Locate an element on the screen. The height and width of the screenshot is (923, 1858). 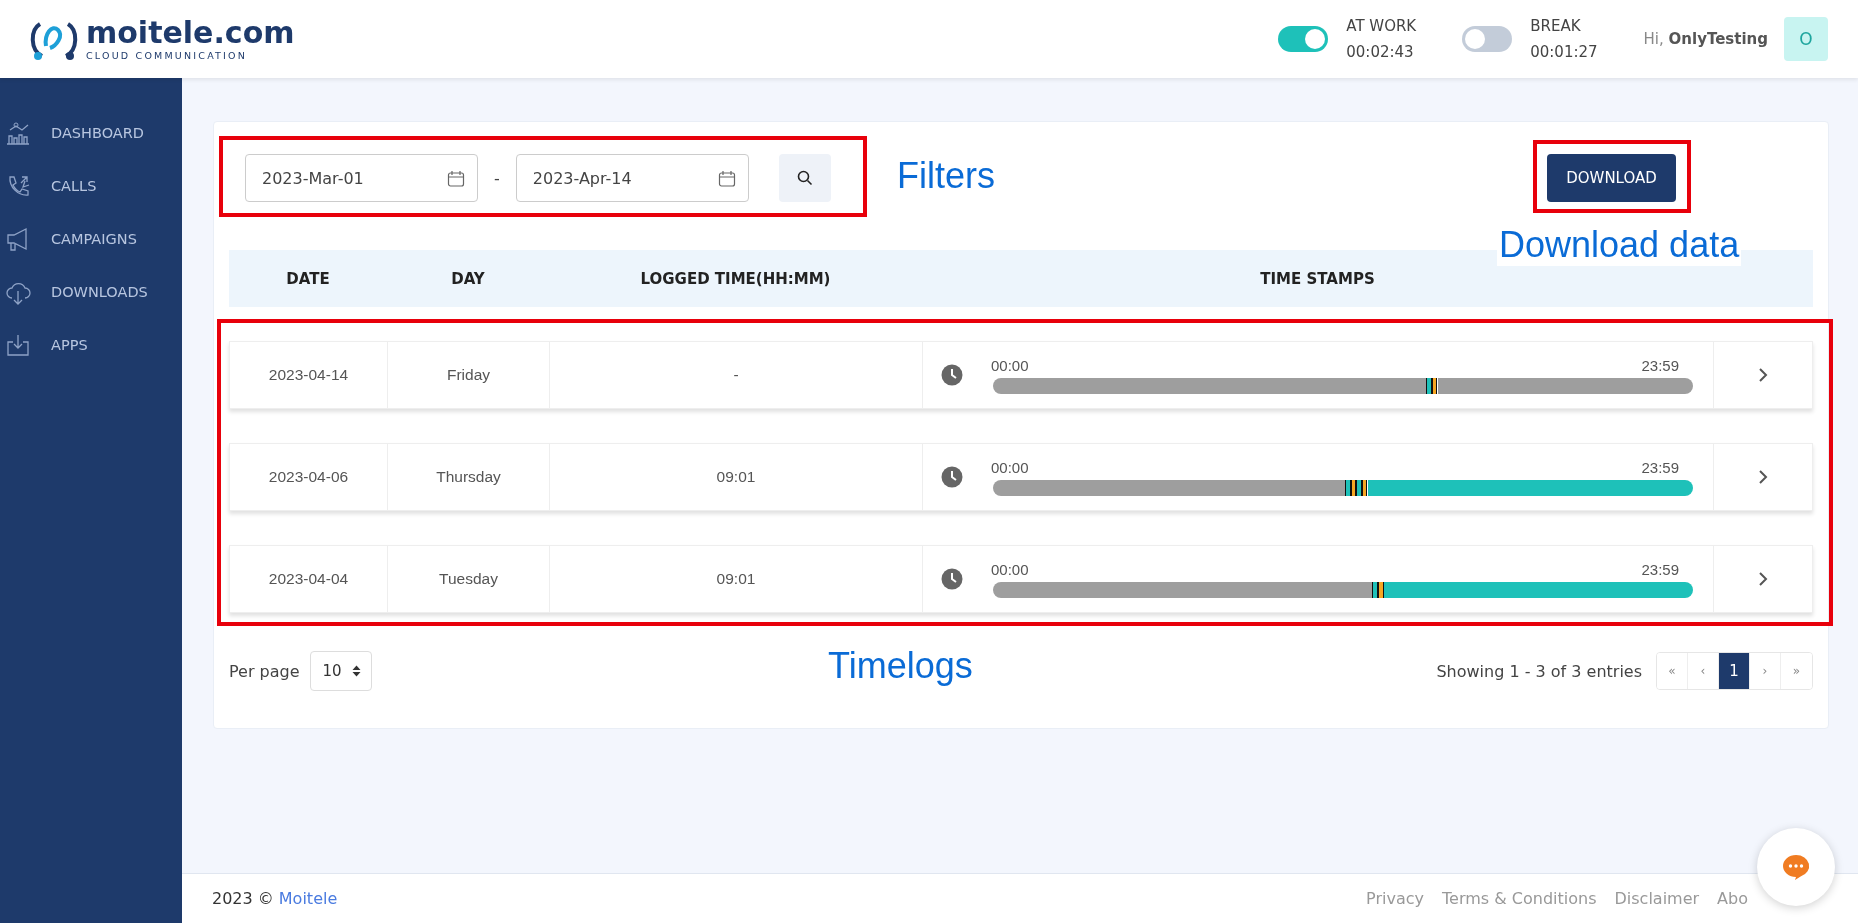
sidebar-item: CAMPAIGNS is located at coordinates (91, 238).